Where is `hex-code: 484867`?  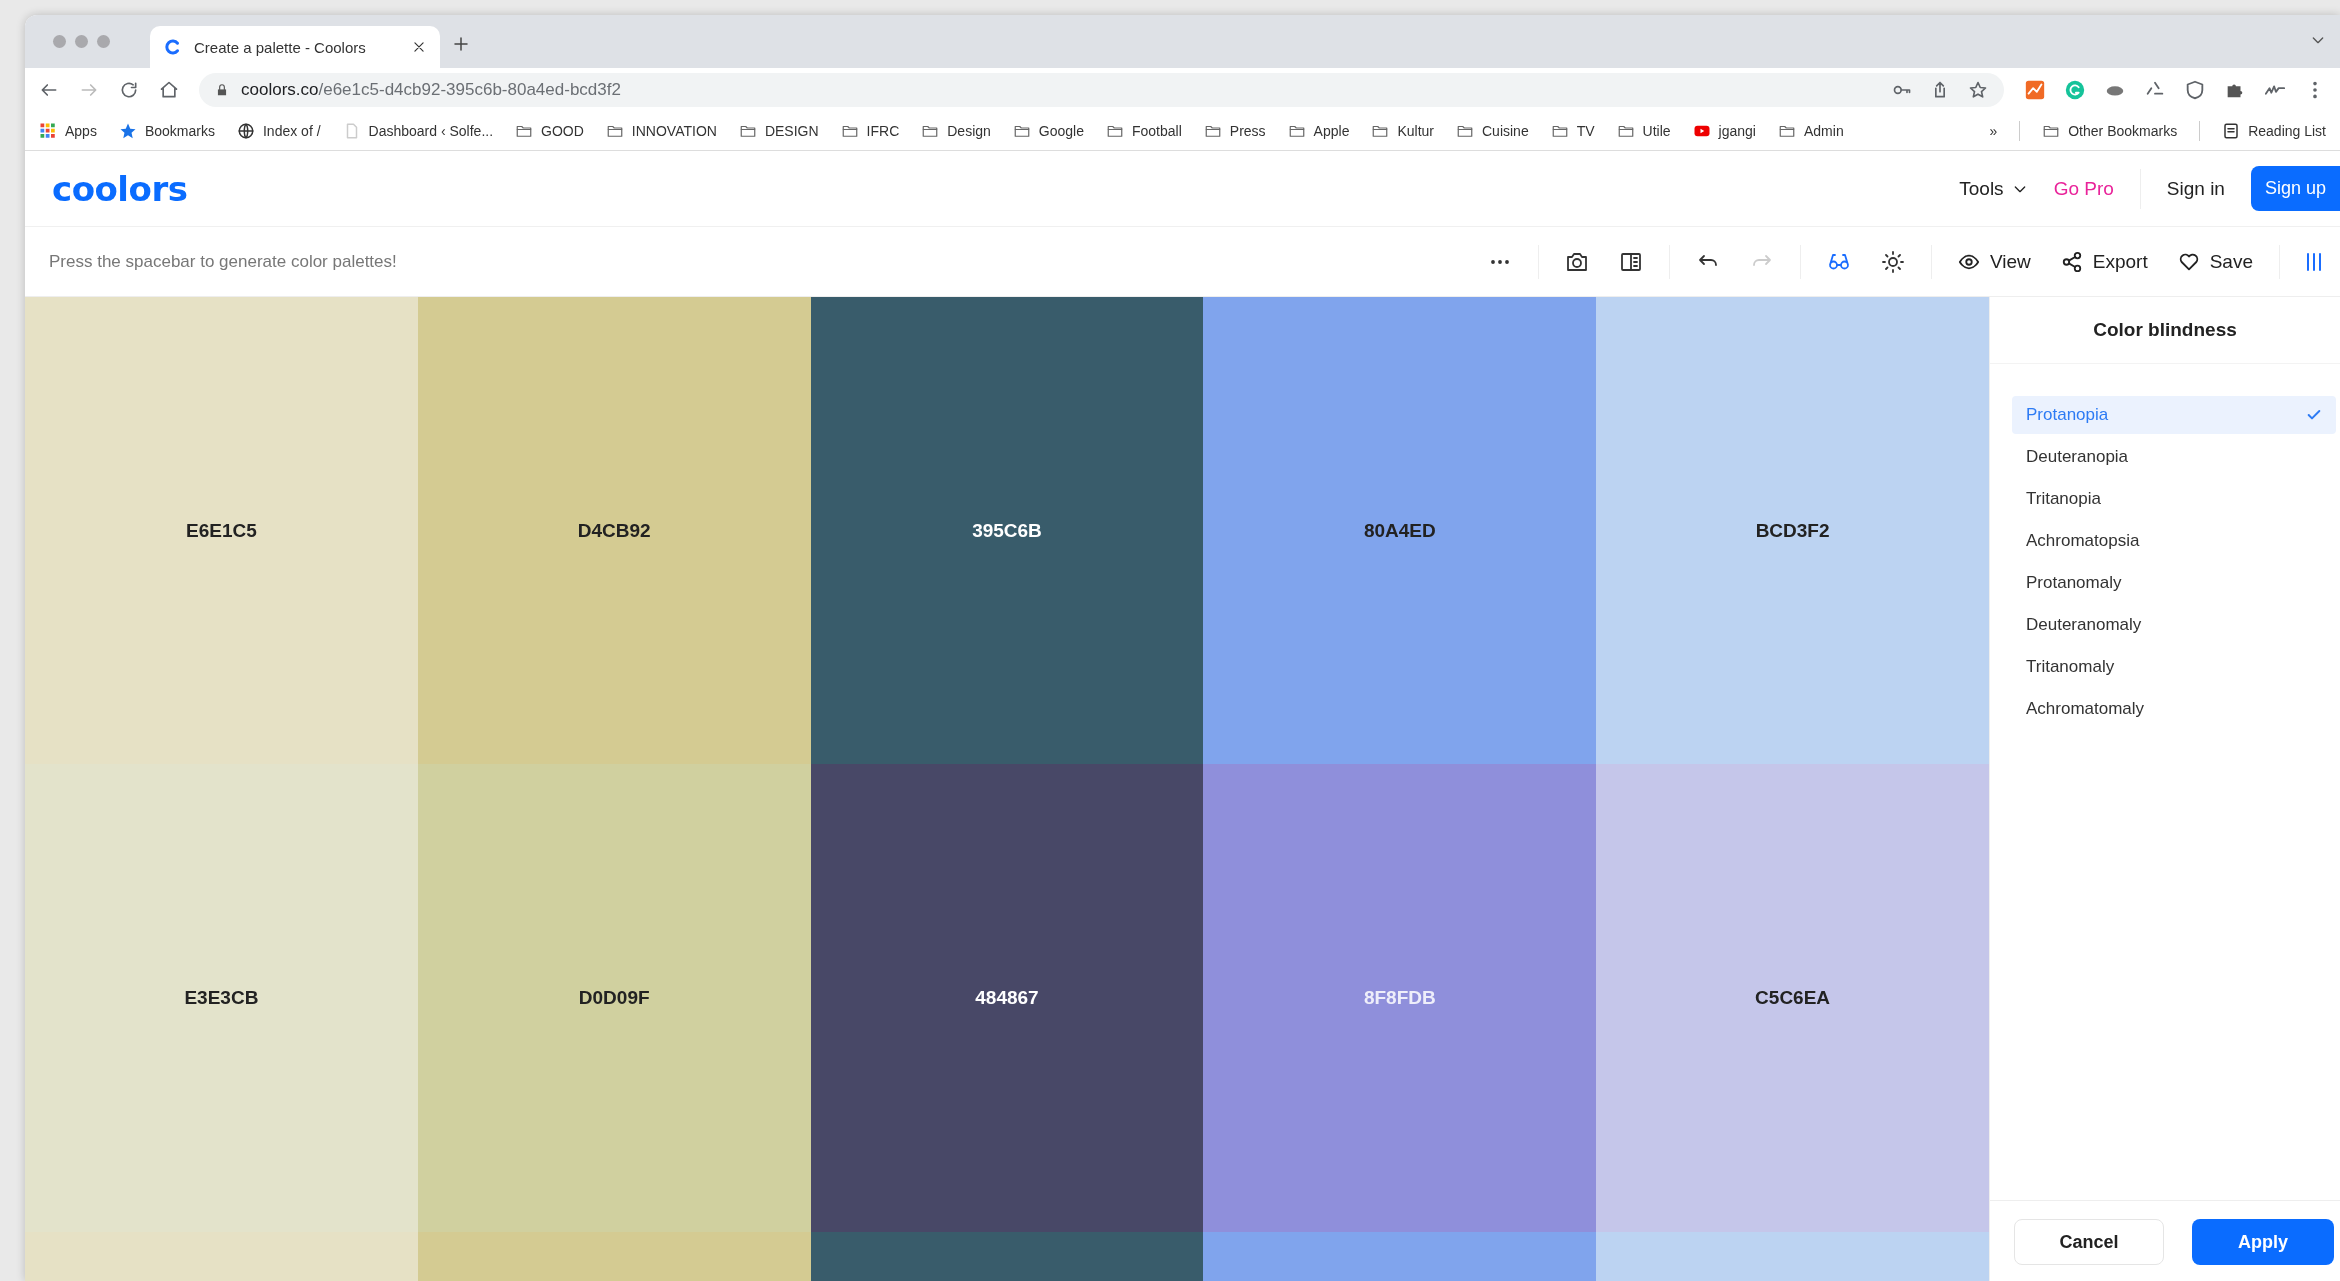 hex-code: 484867 is located at coordinates (1007, 998).